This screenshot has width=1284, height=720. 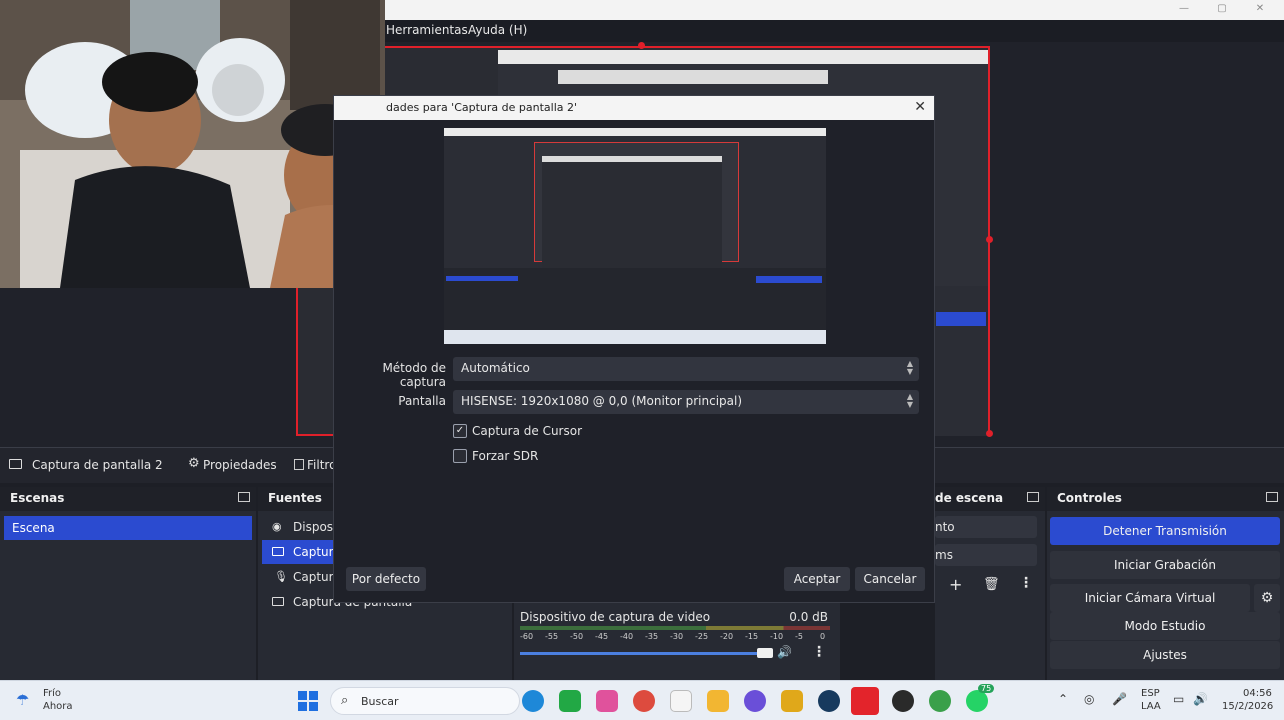 I want to click on whatsapp-icon: 75, so click(x=980, y=698).